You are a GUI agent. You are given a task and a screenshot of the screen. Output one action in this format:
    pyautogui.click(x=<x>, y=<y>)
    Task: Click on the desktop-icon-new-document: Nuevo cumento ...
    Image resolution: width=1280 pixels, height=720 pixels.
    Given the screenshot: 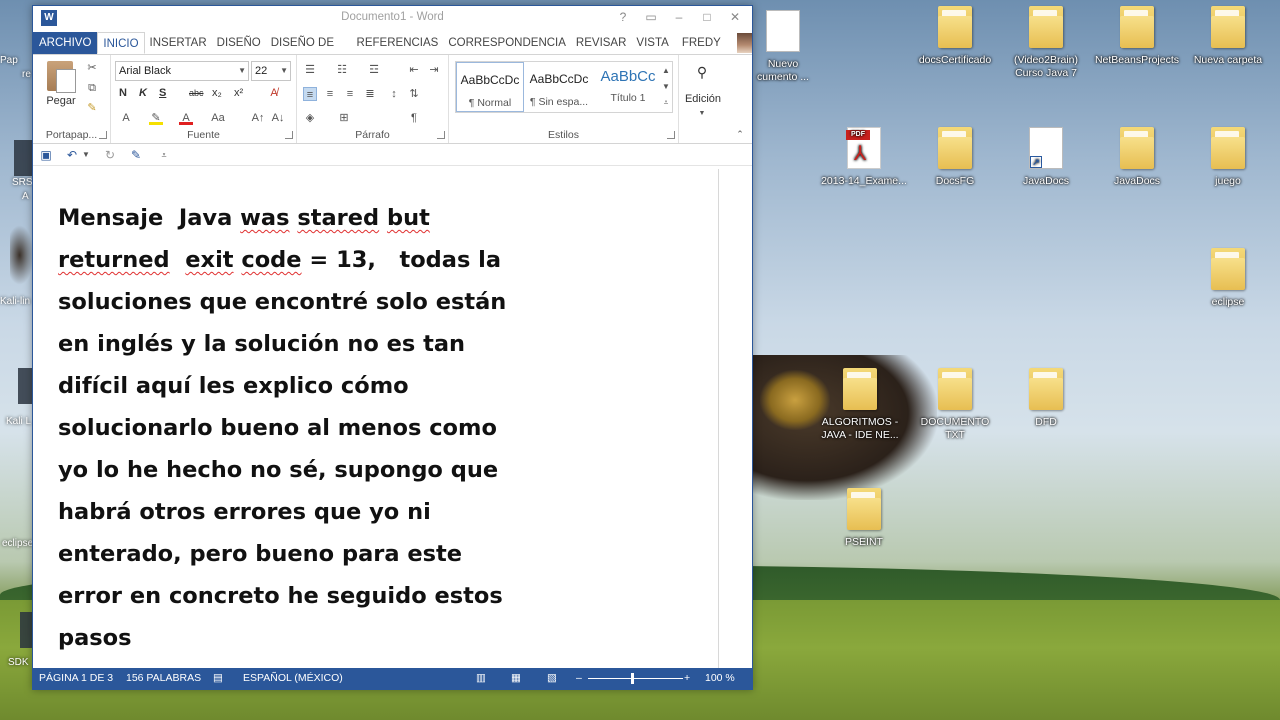 What is the action you would take?
    pyautogui.click(x=783, y=47)
    